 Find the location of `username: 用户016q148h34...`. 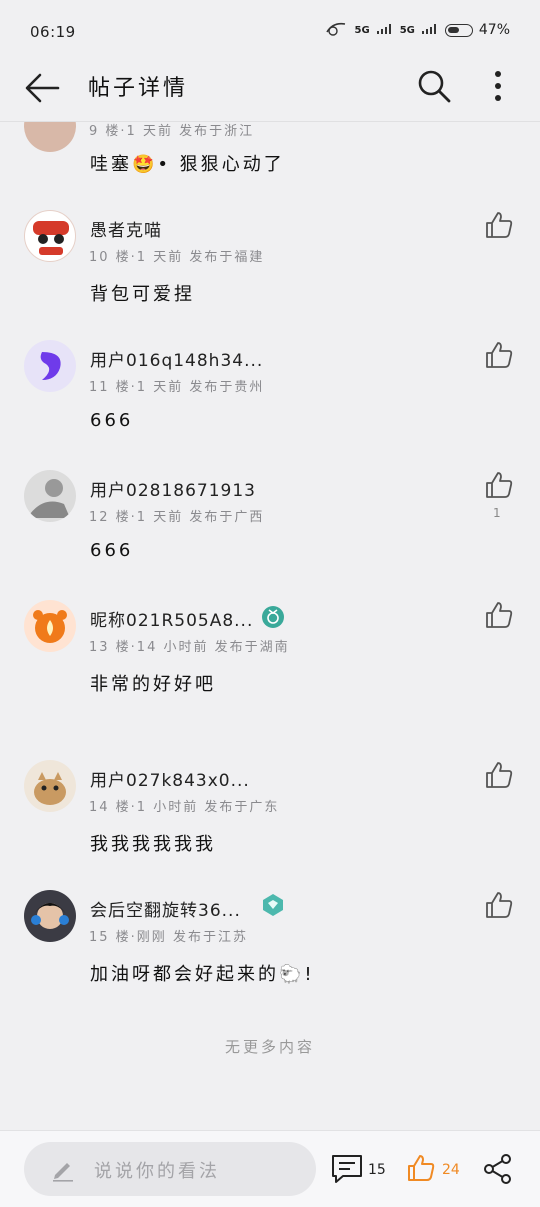

username: 用户016q148h34... is located at coordinates (176, 358).